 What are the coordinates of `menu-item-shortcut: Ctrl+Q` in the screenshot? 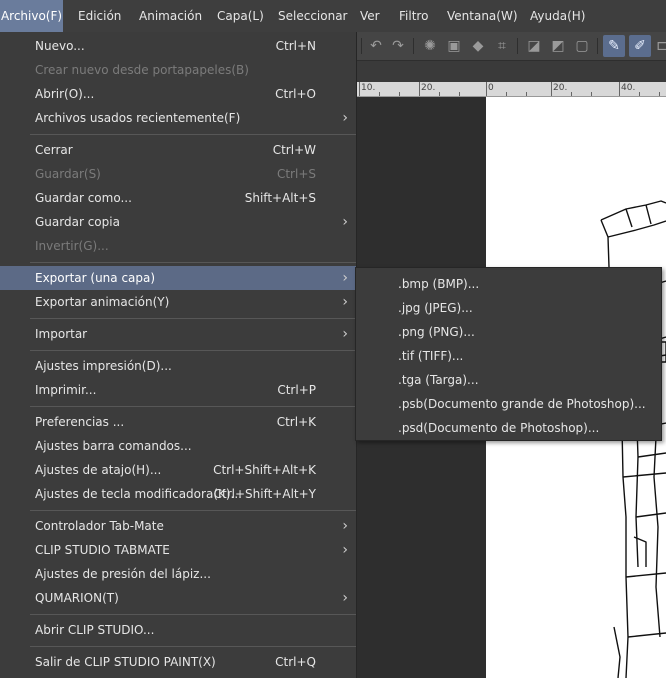 It's located at (295, 662).